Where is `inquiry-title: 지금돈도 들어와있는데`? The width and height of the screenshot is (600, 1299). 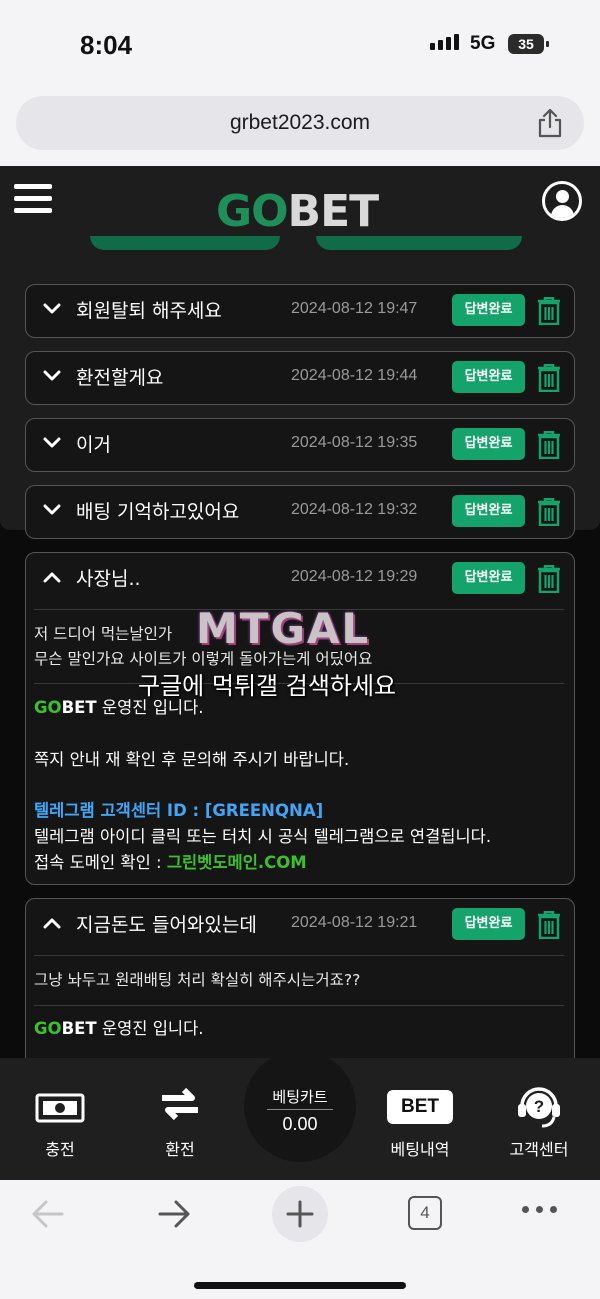
inquiry-title: 지금돈도 들어와있는데 is located at coordinates (166, 925).